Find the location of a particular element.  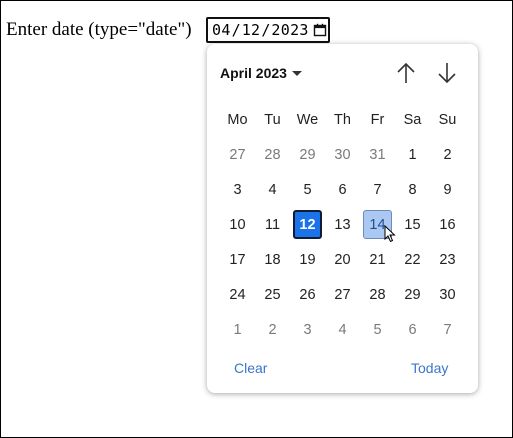

day-cell: 26 is located at coordinates (307, 294).